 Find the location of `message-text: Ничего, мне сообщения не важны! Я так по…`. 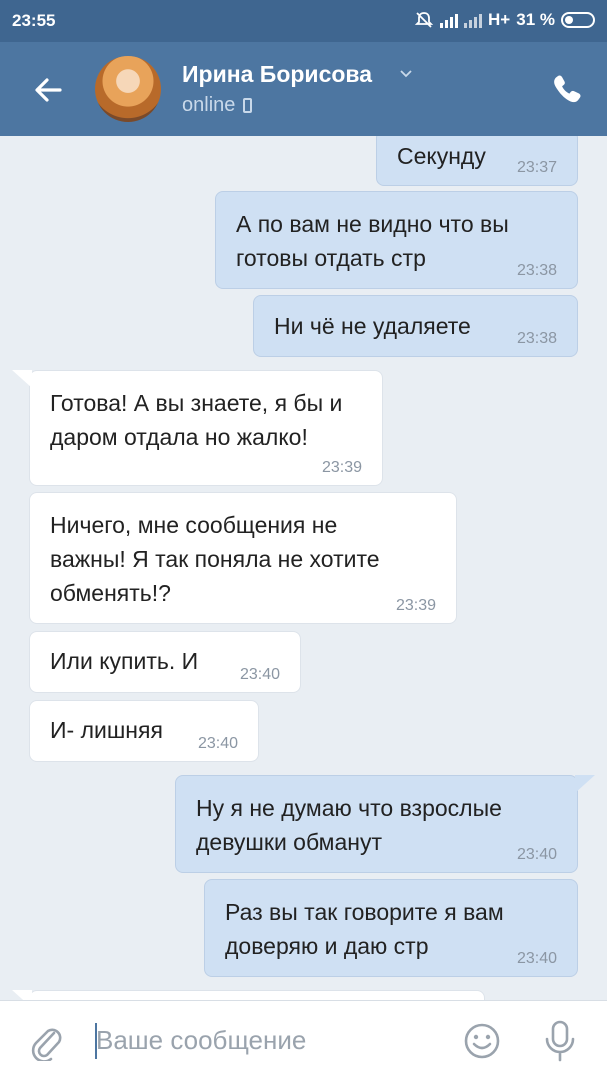

message-text: Ничего, мне сообщения не важны! Я так по… is located at coordinates (215, 559).